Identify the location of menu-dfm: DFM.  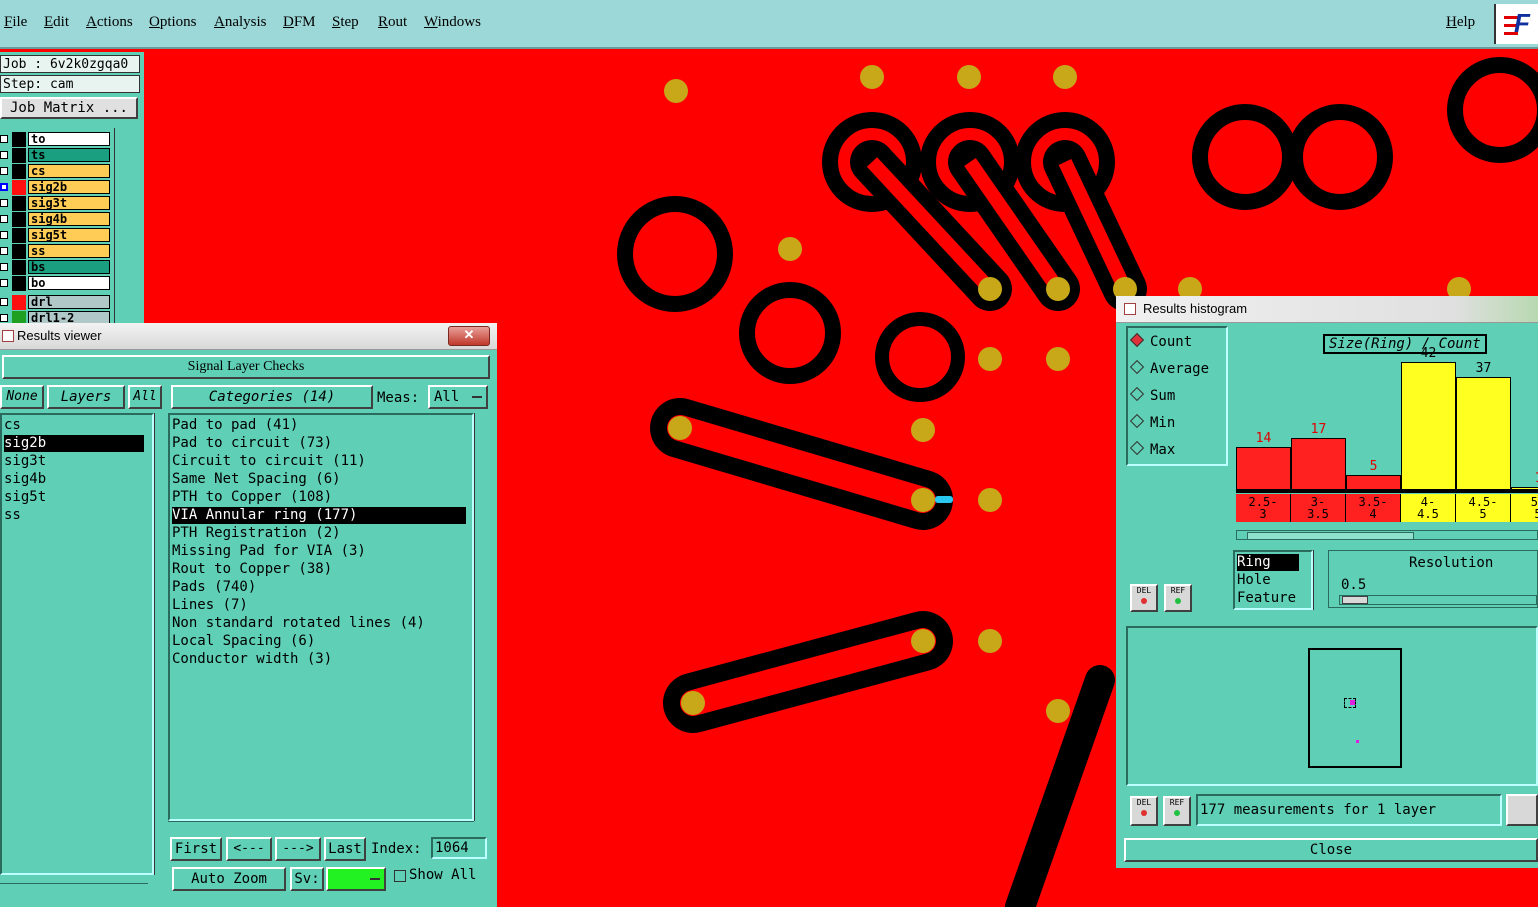
(299, 22).